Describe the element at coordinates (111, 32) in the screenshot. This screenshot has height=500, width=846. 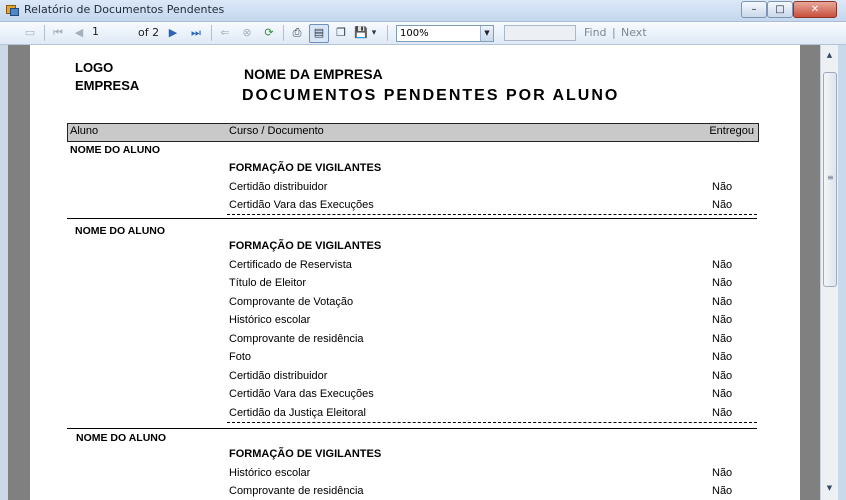
I see `page-number-input: 1` at that location.